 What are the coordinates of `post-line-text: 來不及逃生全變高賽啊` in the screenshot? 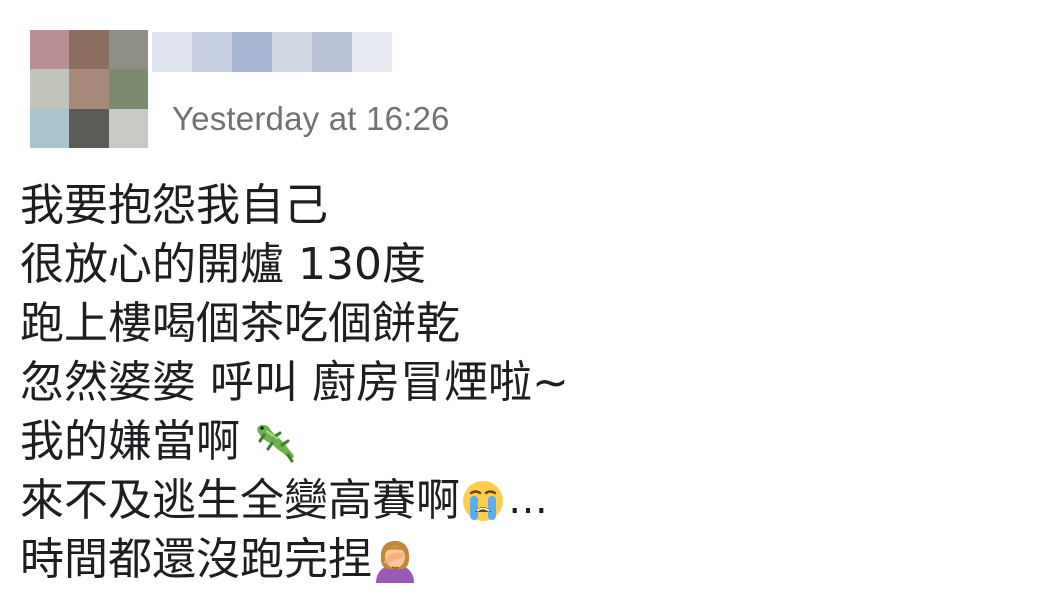 It's located at (240, 500).